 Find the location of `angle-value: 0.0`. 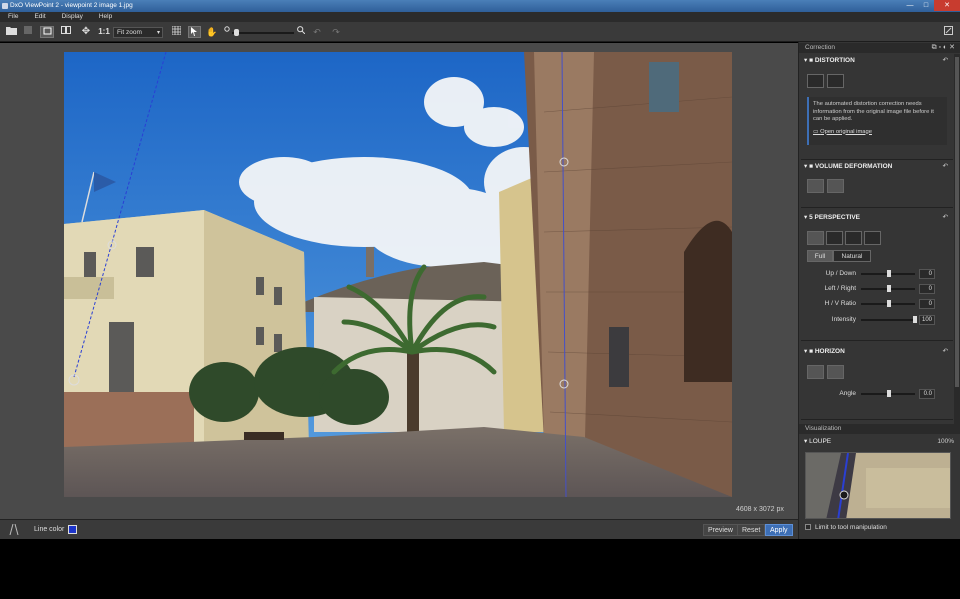

angle-value: 0.0 is located at coordinates (927, 394).